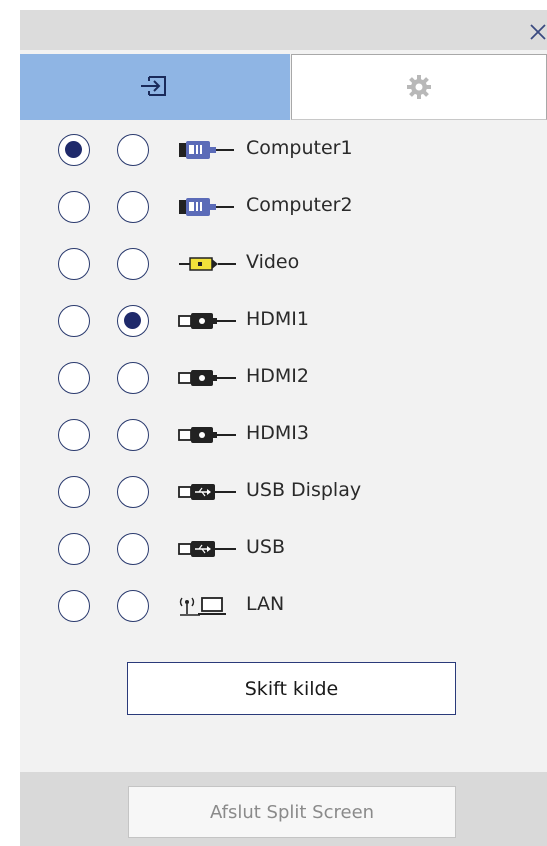 This screenshot has height=846, width=547. What do you see at coordinates (278, 376) in the screenshot?
I see `source-label: HDMI2` at bounding box center [278, 376].